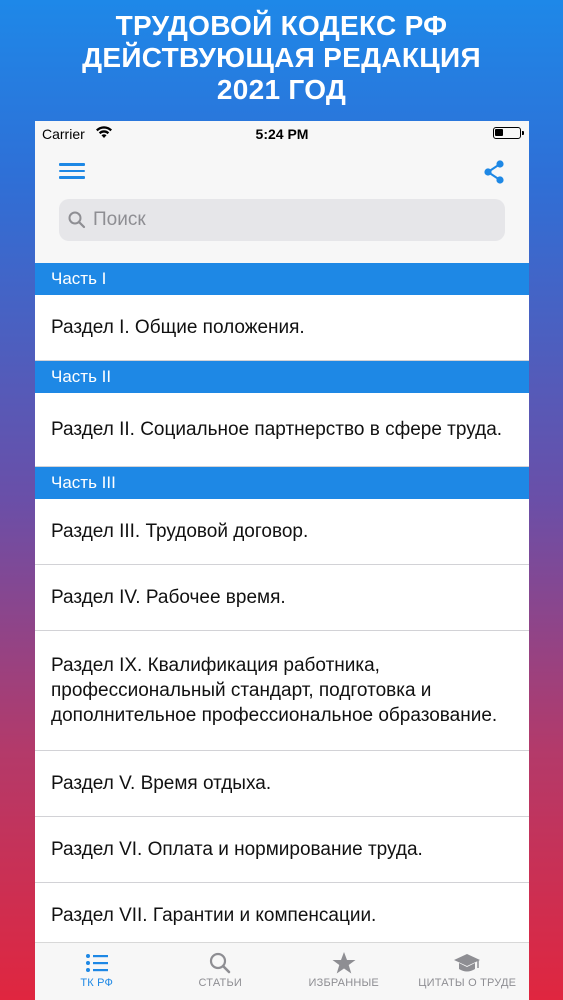 This screenshot has width=563, height=1000. What do you see at coordinates (282, 532) in the screenshot?
I see `list-item: Раздел III. Трудовой договор.` at bounding box center [282, 532].